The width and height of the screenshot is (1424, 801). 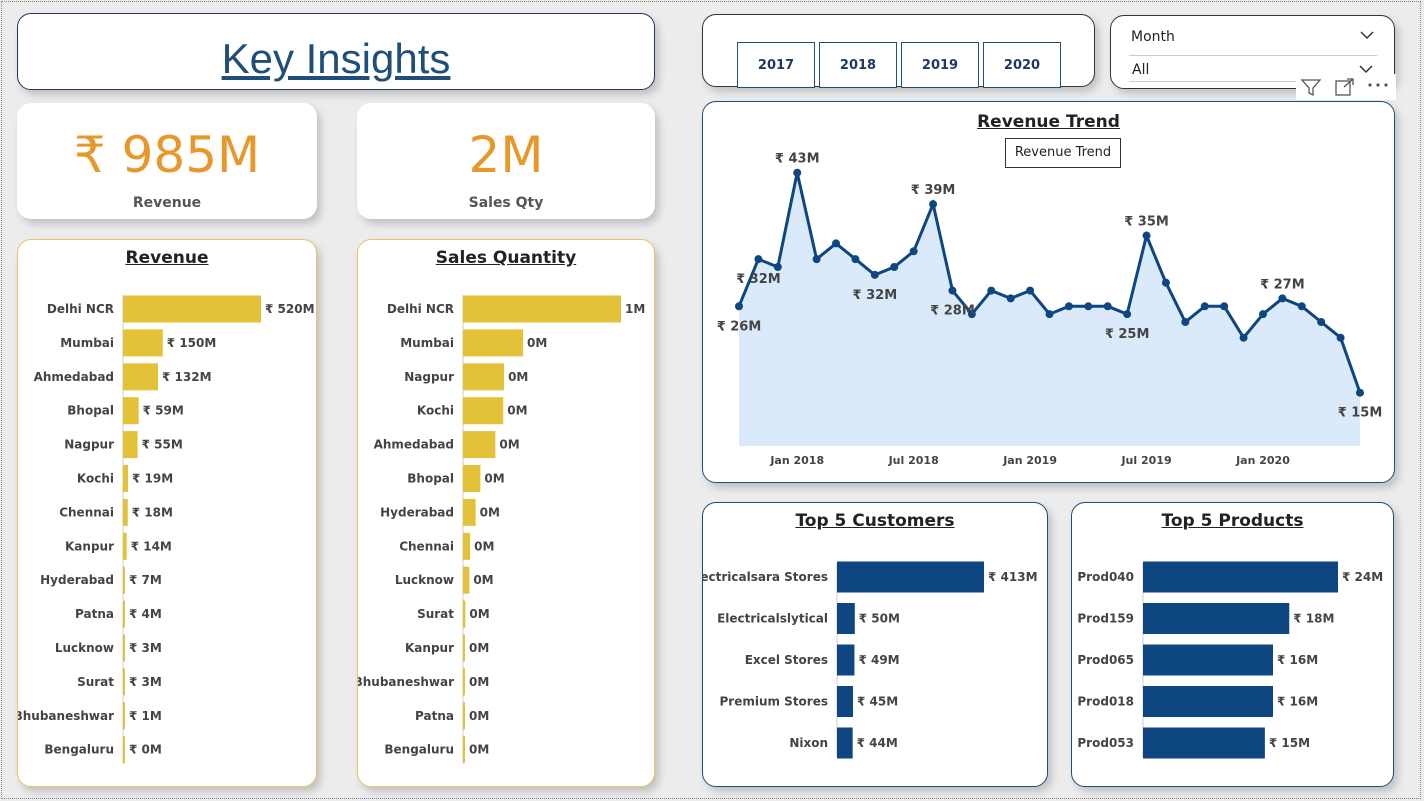 What do you see at coordinates (879, 619) in the screenshot?
I see `data-label: ₹ 50M` at bounding box center [879, 619].